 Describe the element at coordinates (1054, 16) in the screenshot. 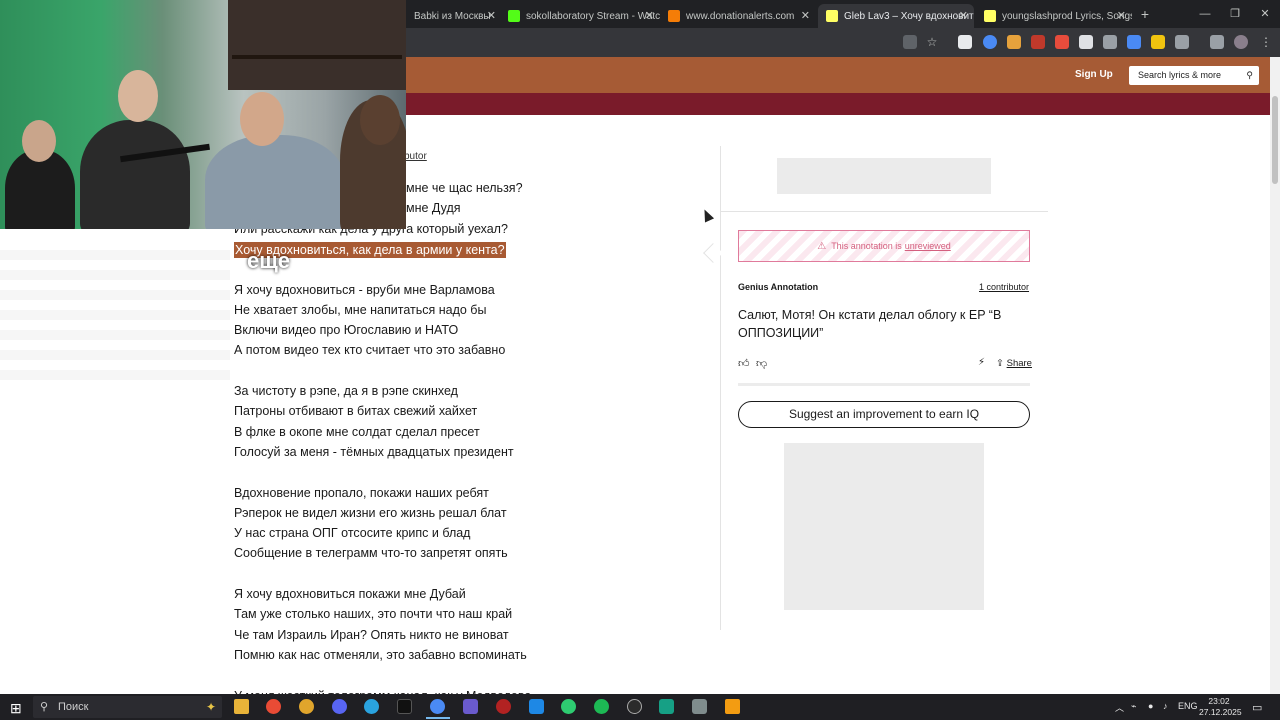

I see `browser-tab: youngslashprod Lyrics, Songs, a ✕` at that location.